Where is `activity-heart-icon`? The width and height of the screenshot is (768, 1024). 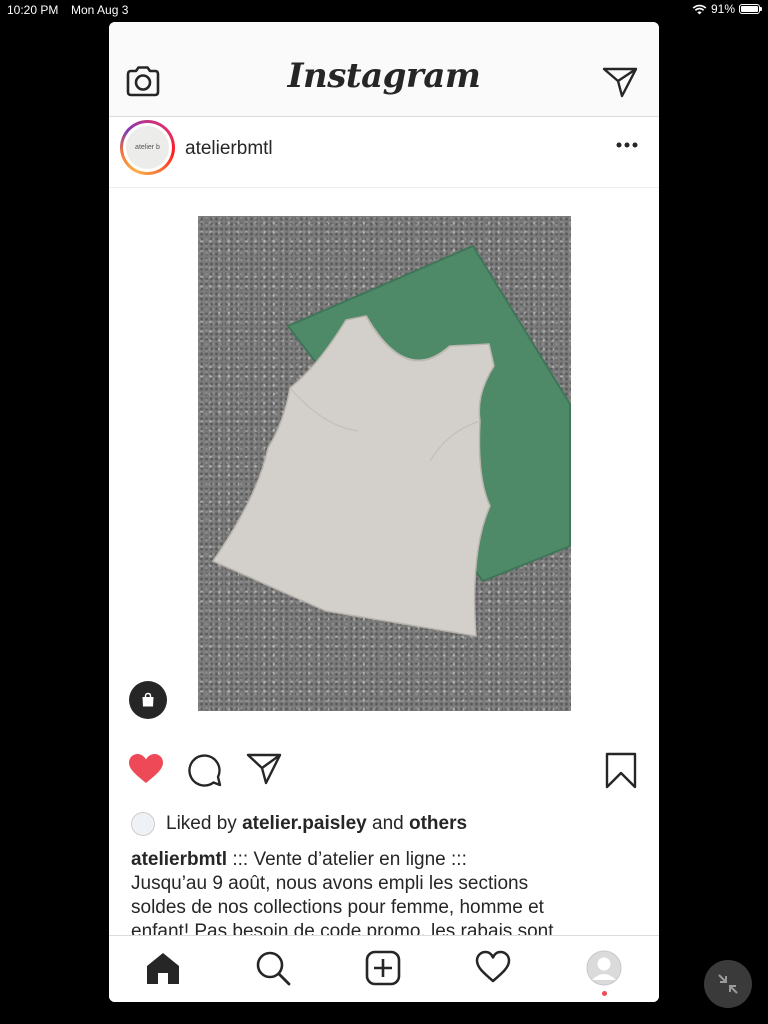
activity-heart-icon is located at coordinates (493, 967).